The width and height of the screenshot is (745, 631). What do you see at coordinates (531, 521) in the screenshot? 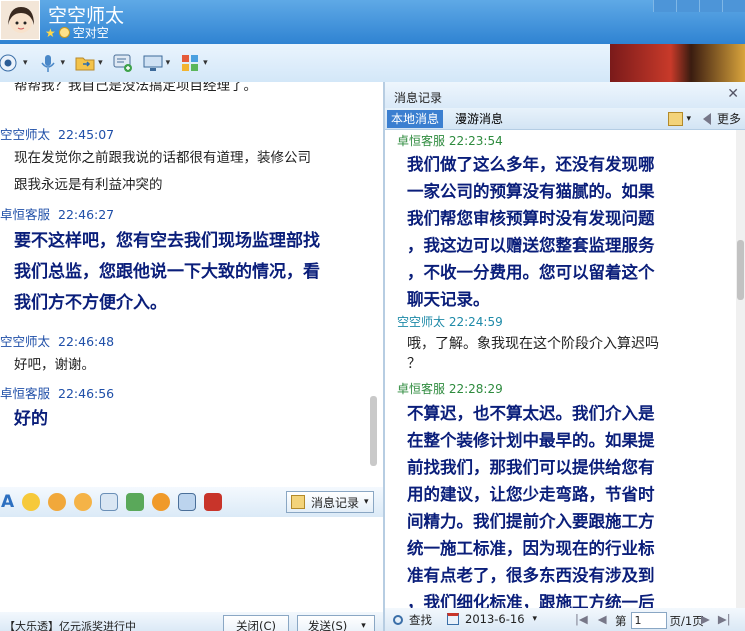
I see `message-line: 间精力。我们提前介入要跟施工方` at bounding box center [531, 521].